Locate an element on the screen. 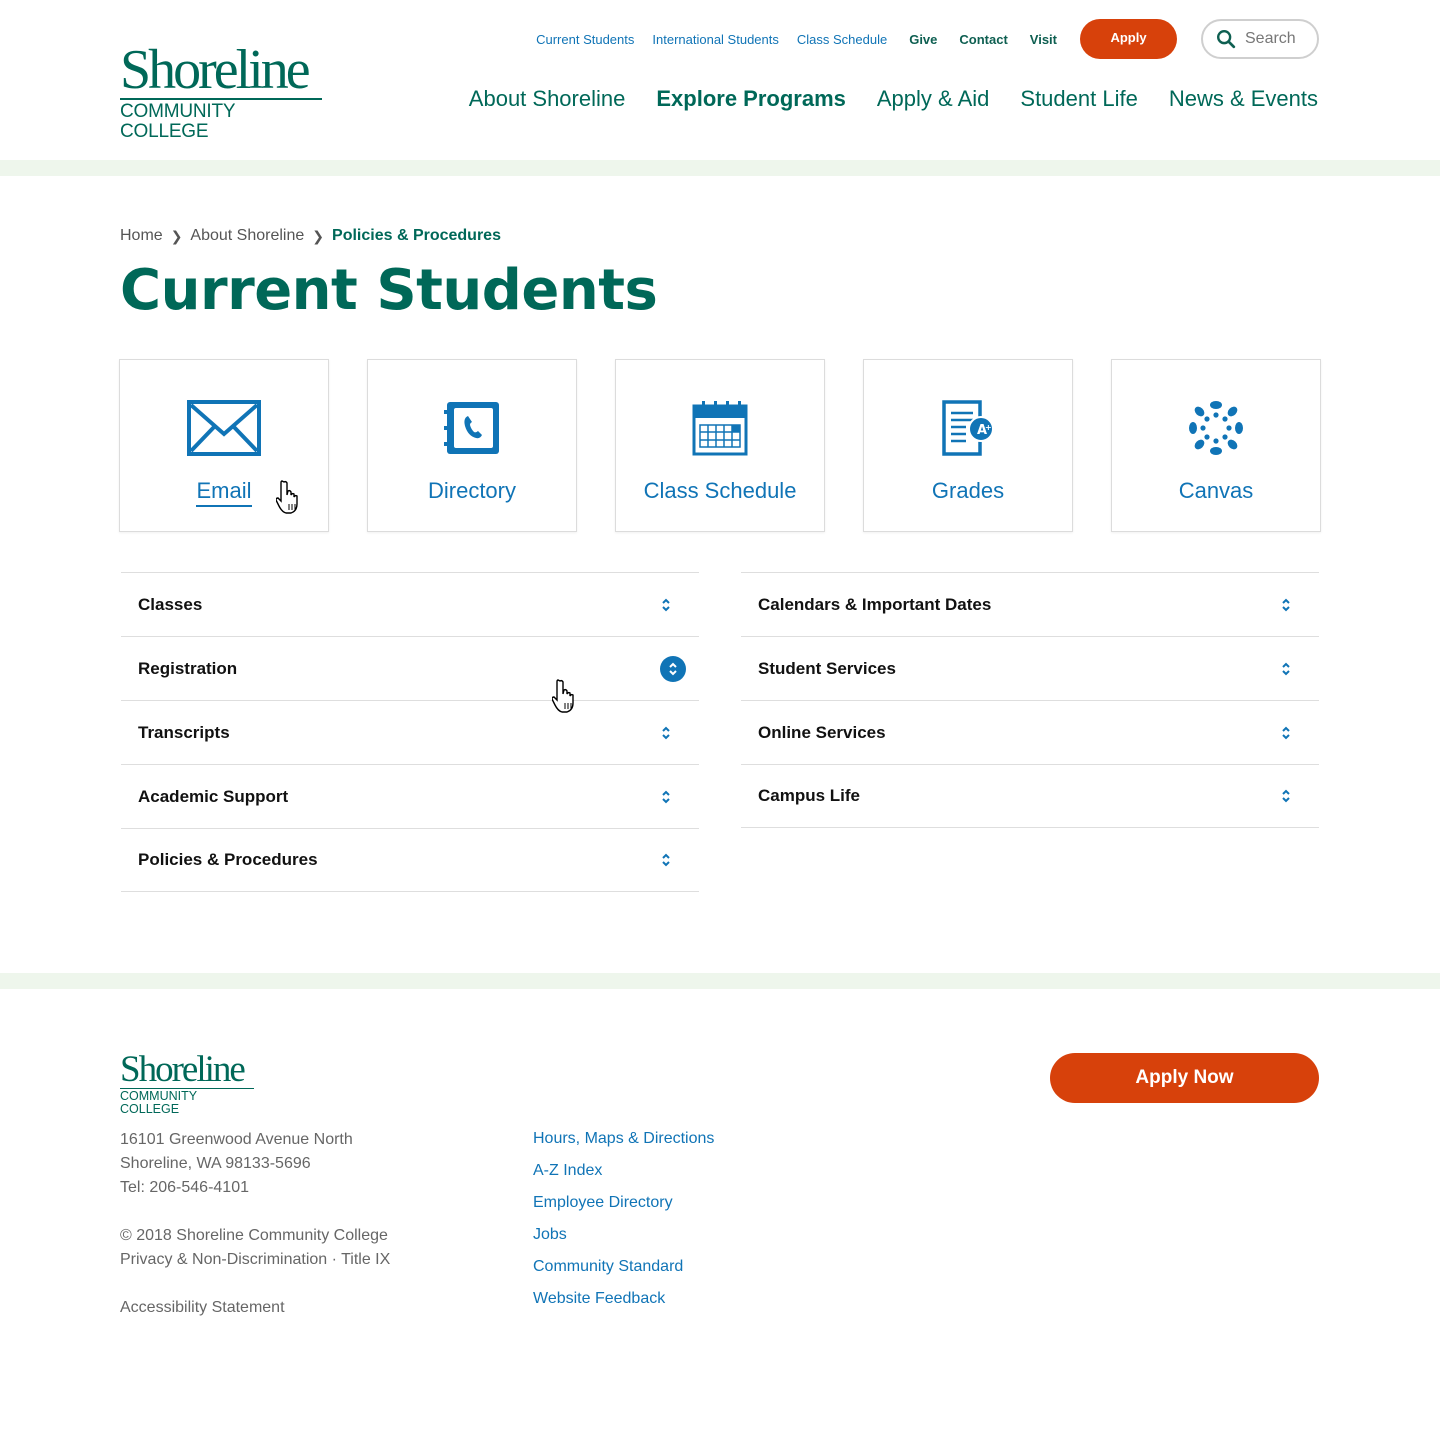 Image resolution: width=1440 pixels, height=1430 pixels. site-logo: Shoreline COMMUNITY COLLEGE is located at coordinates (221, 90).